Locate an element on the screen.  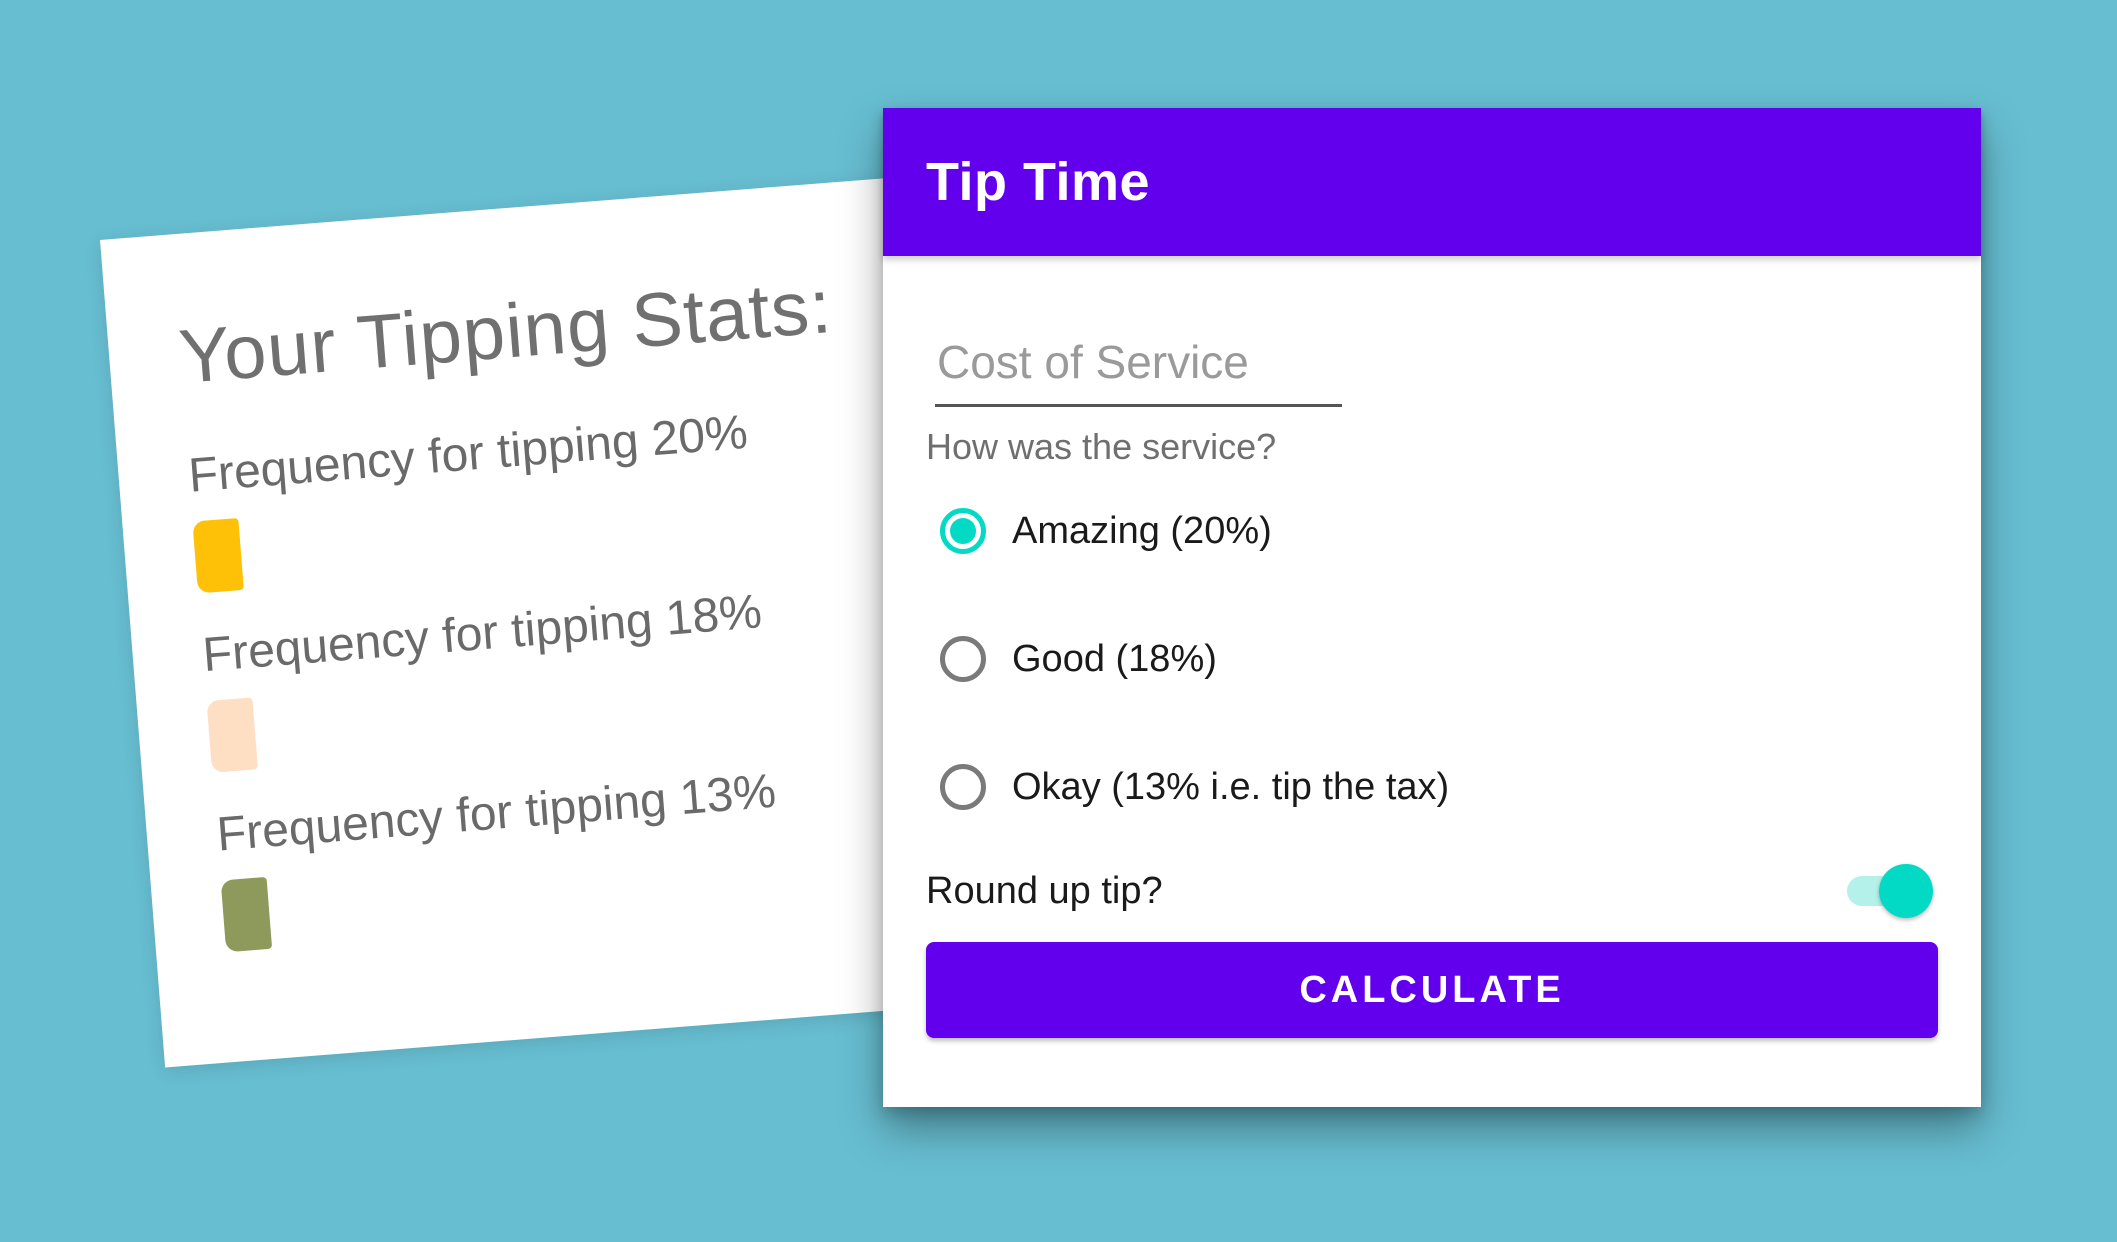
app-bar: Tip Time is located at coordinates (1432, 182).